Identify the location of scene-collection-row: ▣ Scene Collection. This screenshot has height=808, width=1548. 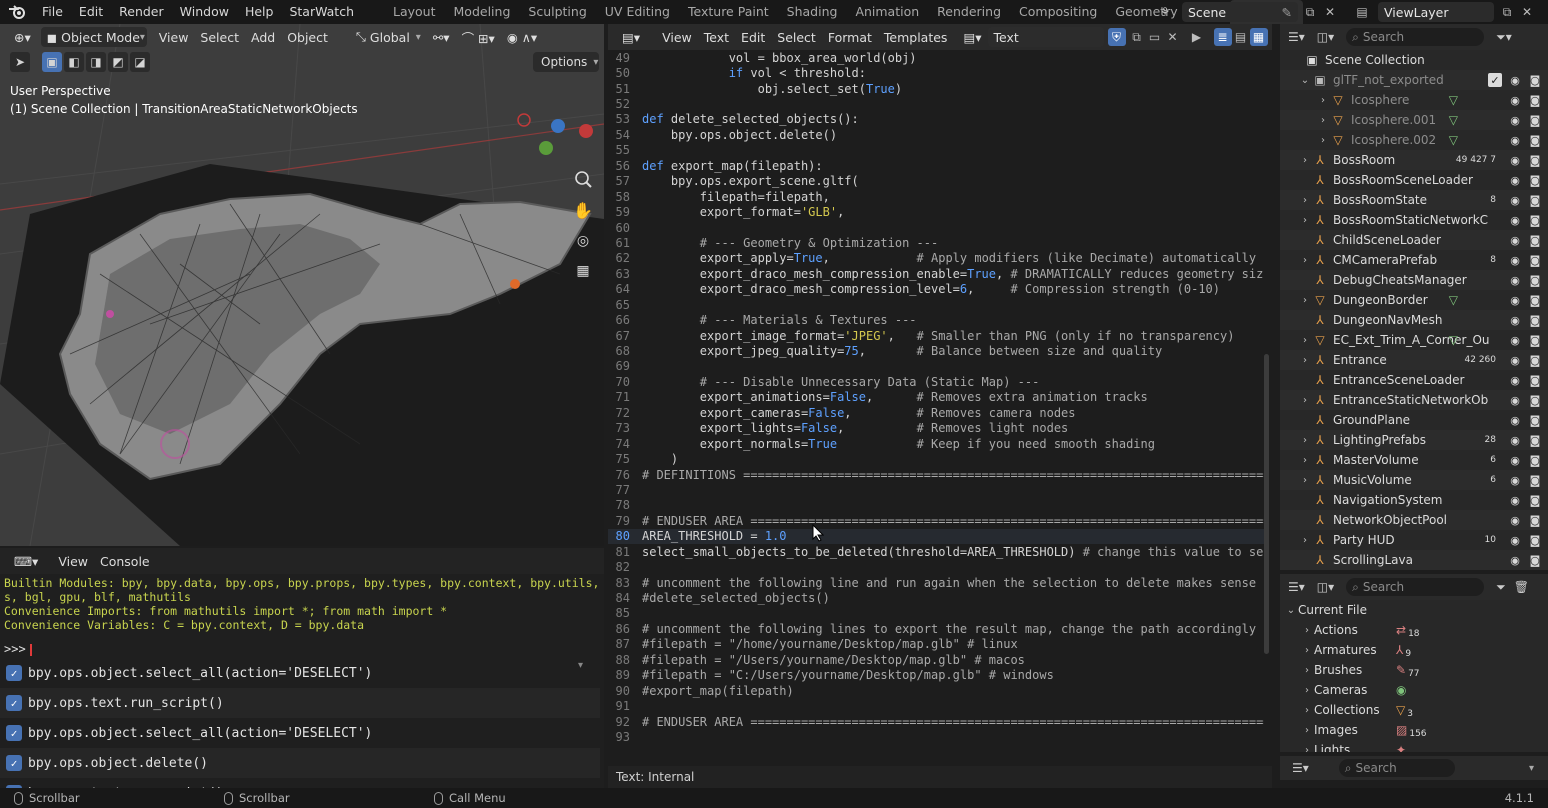
(1414, 60).